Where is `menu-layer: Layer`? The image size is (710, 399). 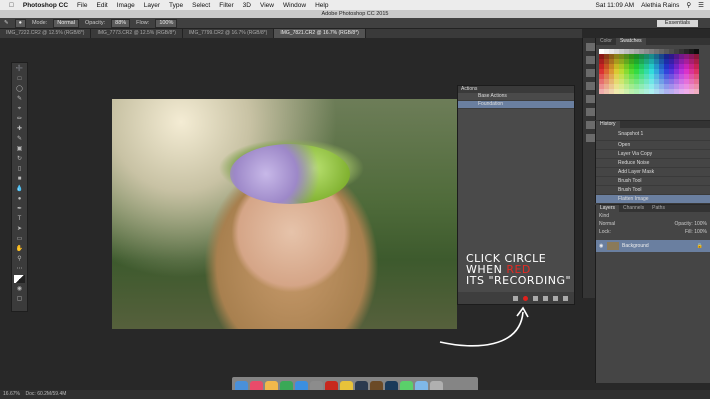 menu-layer: Layer is located at coordinates (152, 5).